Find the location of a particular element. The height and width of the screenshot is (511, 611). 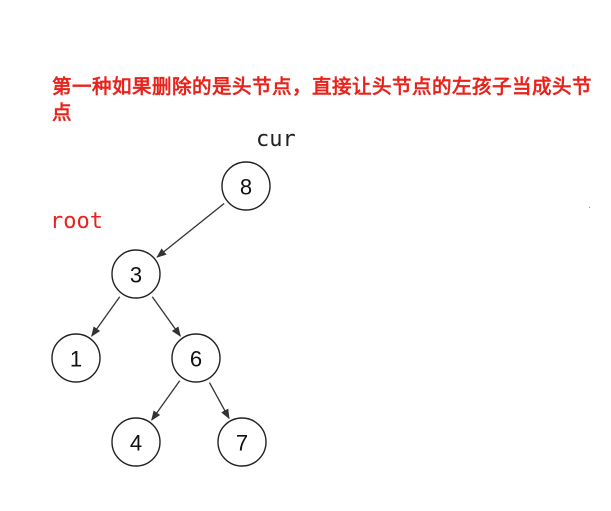

edge-n8-n3 is located at coordinates (190, 230).